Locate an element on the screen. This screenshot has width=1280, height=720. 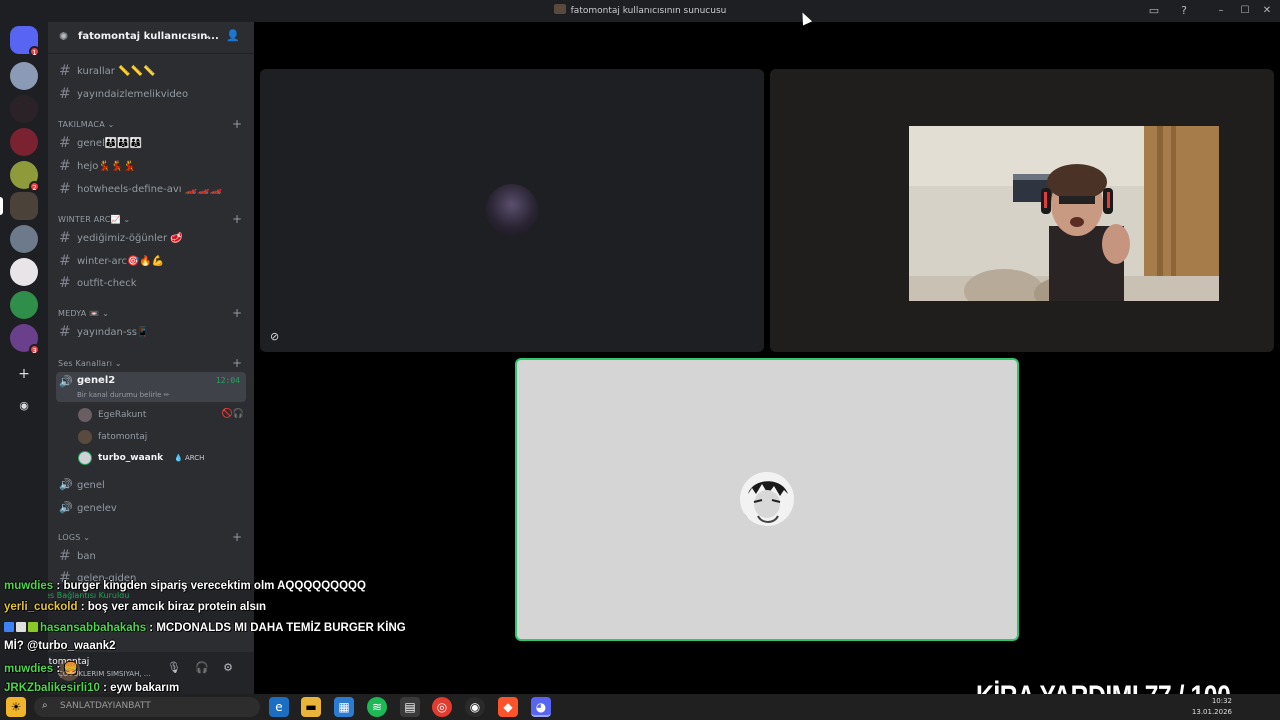
obs-icon: ◉ is located at coordinates (475, 707).